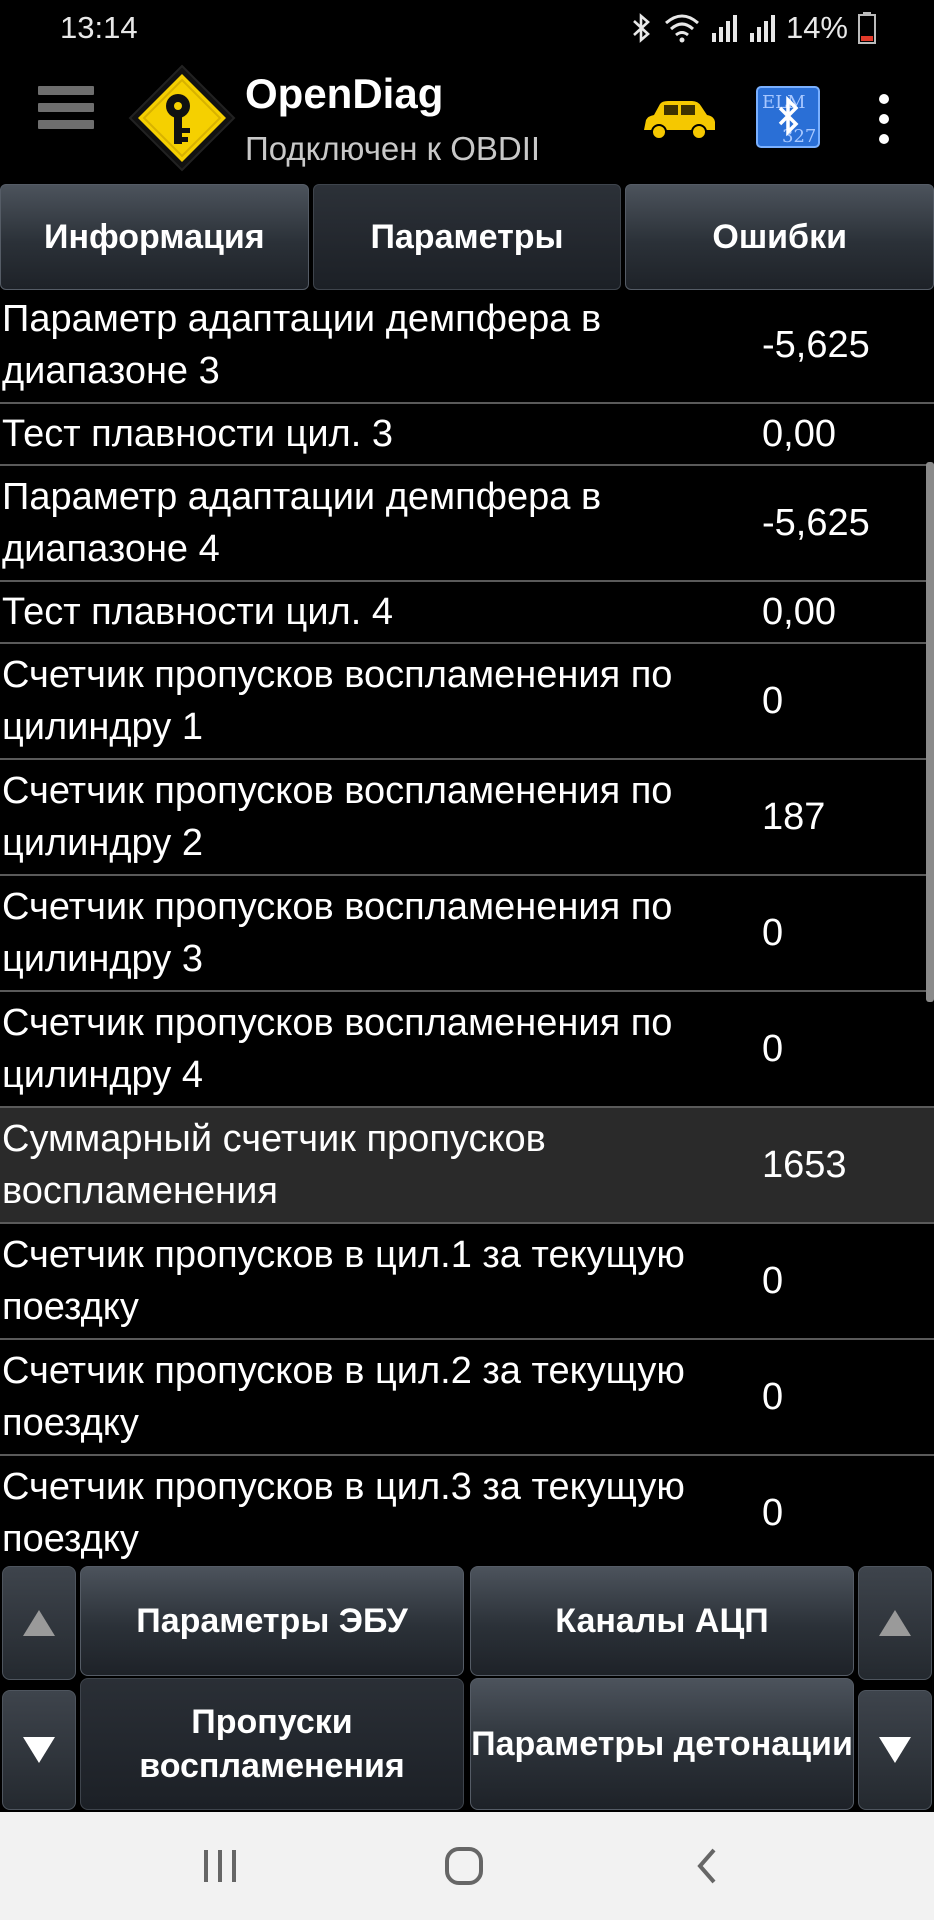  What do you see at coordinates (464, 1866) in the screenshot?
I see `home-icon` at bounding box center [464, 1866].